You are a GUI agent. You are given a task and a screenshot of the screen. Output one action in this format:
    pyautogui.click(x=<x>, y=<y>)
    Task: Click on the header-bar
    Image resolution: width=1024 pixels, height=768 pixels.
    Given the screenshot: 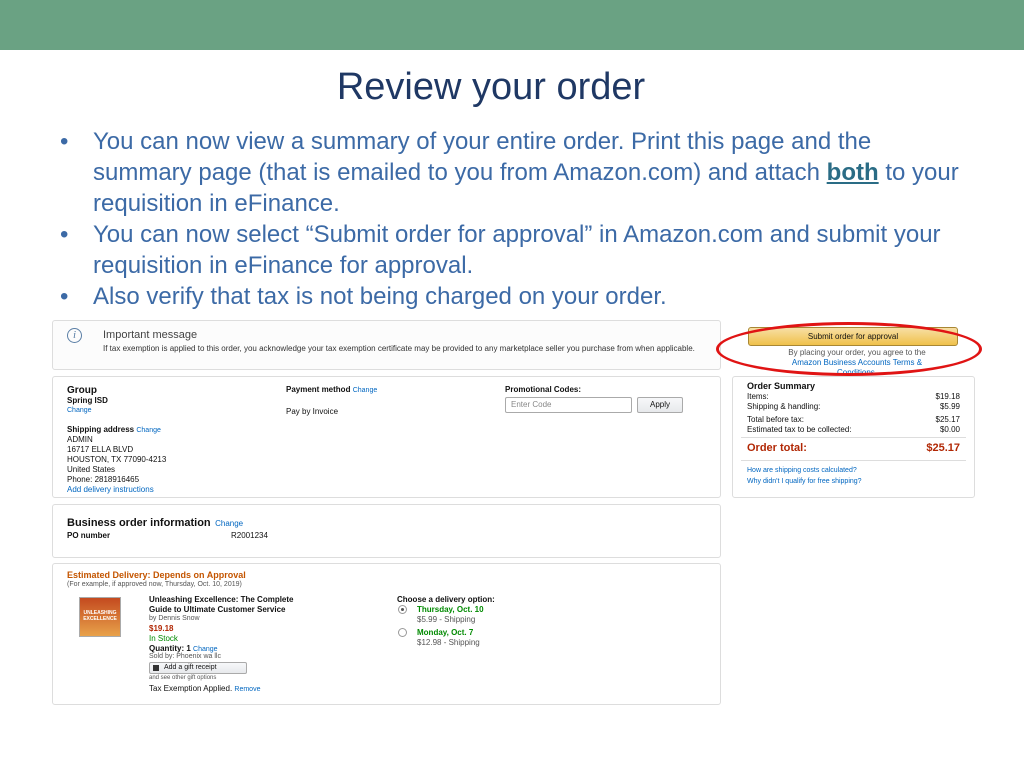 What is the action you would take?
    pyautogui.click(x=512, y=25)
    